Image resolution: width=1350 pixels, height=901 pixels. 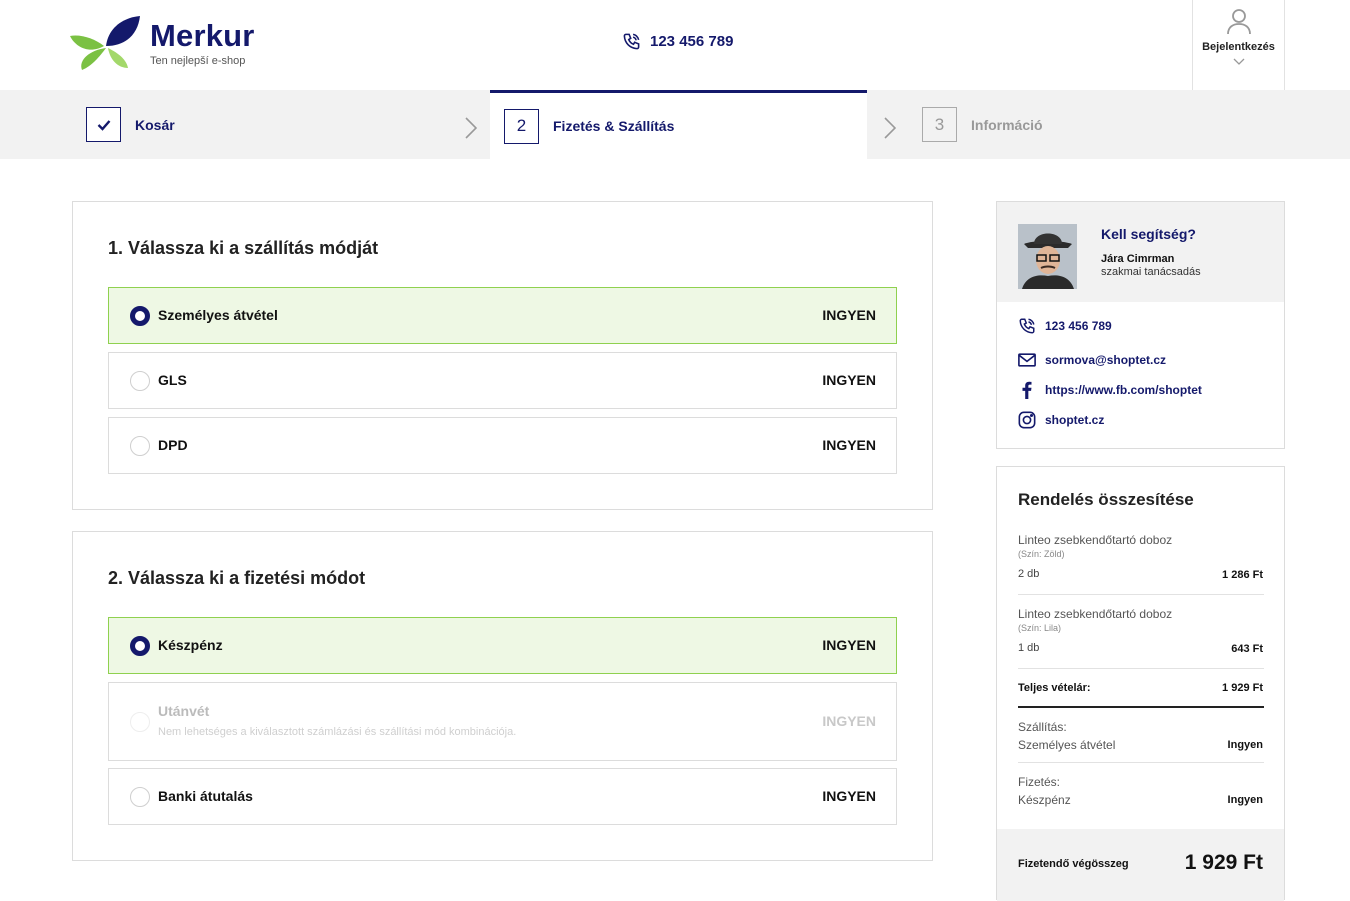 What do you see at coordinates (1027, 420) in the screenshot?
I see `instagram-icon` at bounding box center [1027, 420].